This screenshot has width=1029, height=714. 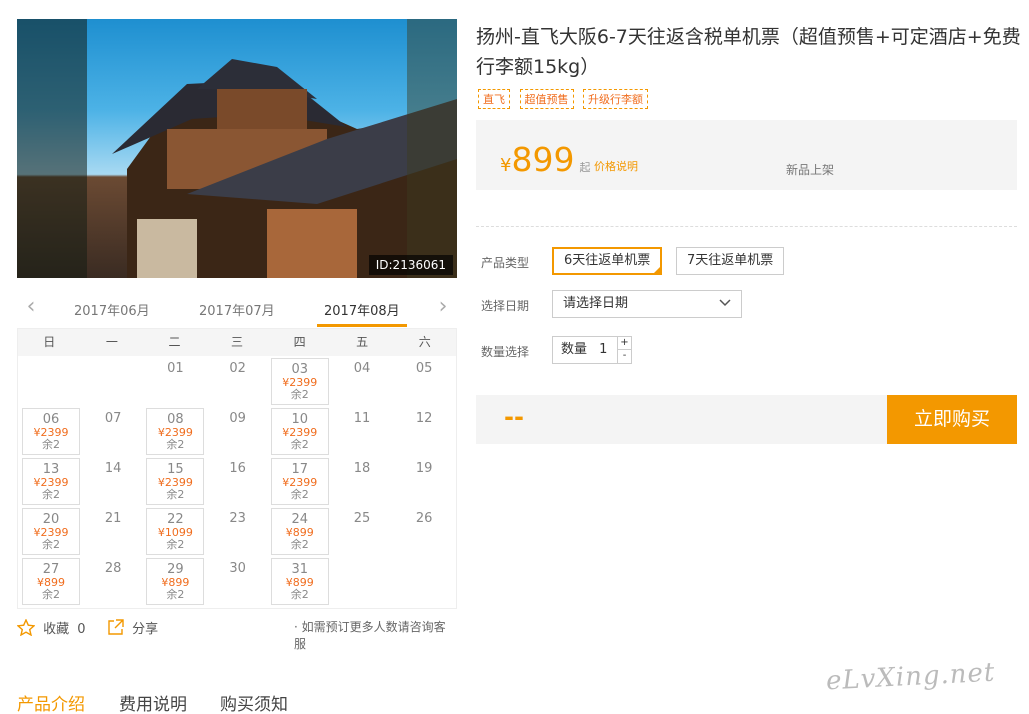 What do you see at coordinates (51, 519) in the screenshot?
I see `day-number: 20` at bounding box center [51, 519].